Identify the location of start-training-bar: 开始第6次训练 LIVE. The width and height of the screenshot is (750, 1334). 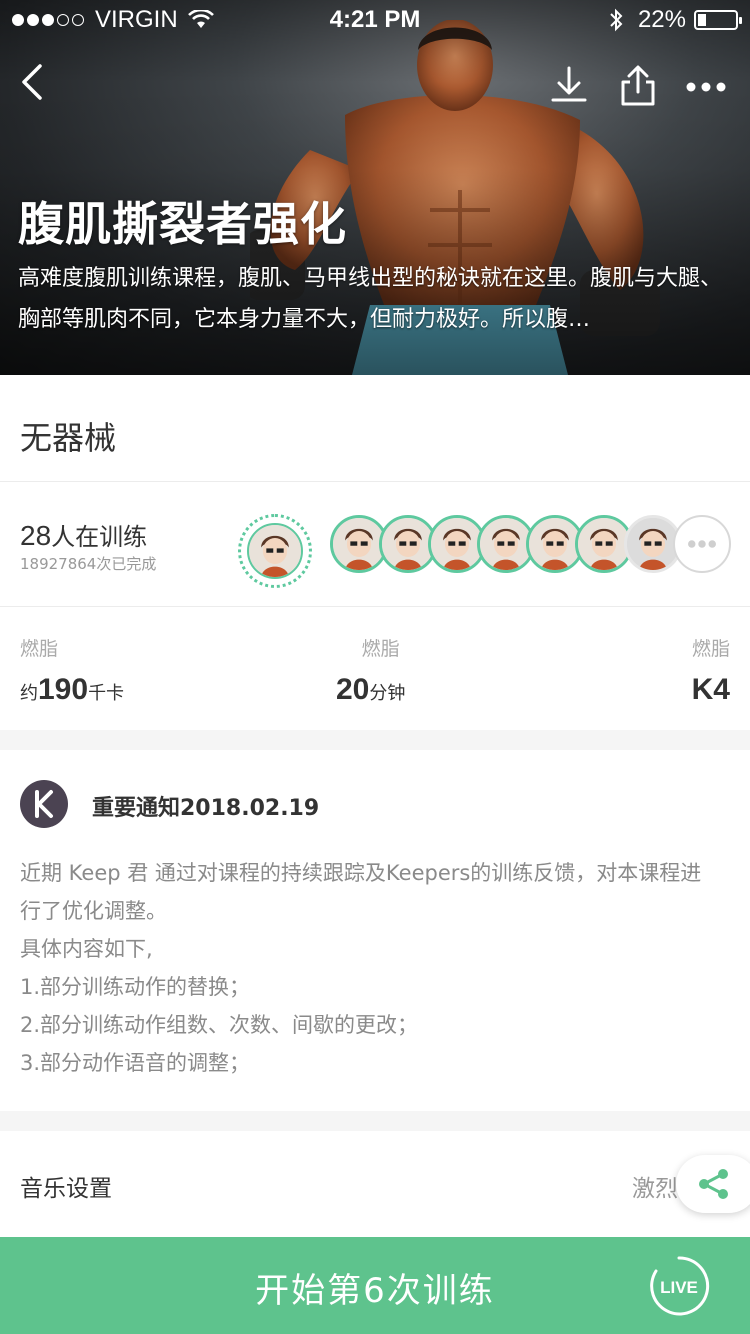
(375, 1285).